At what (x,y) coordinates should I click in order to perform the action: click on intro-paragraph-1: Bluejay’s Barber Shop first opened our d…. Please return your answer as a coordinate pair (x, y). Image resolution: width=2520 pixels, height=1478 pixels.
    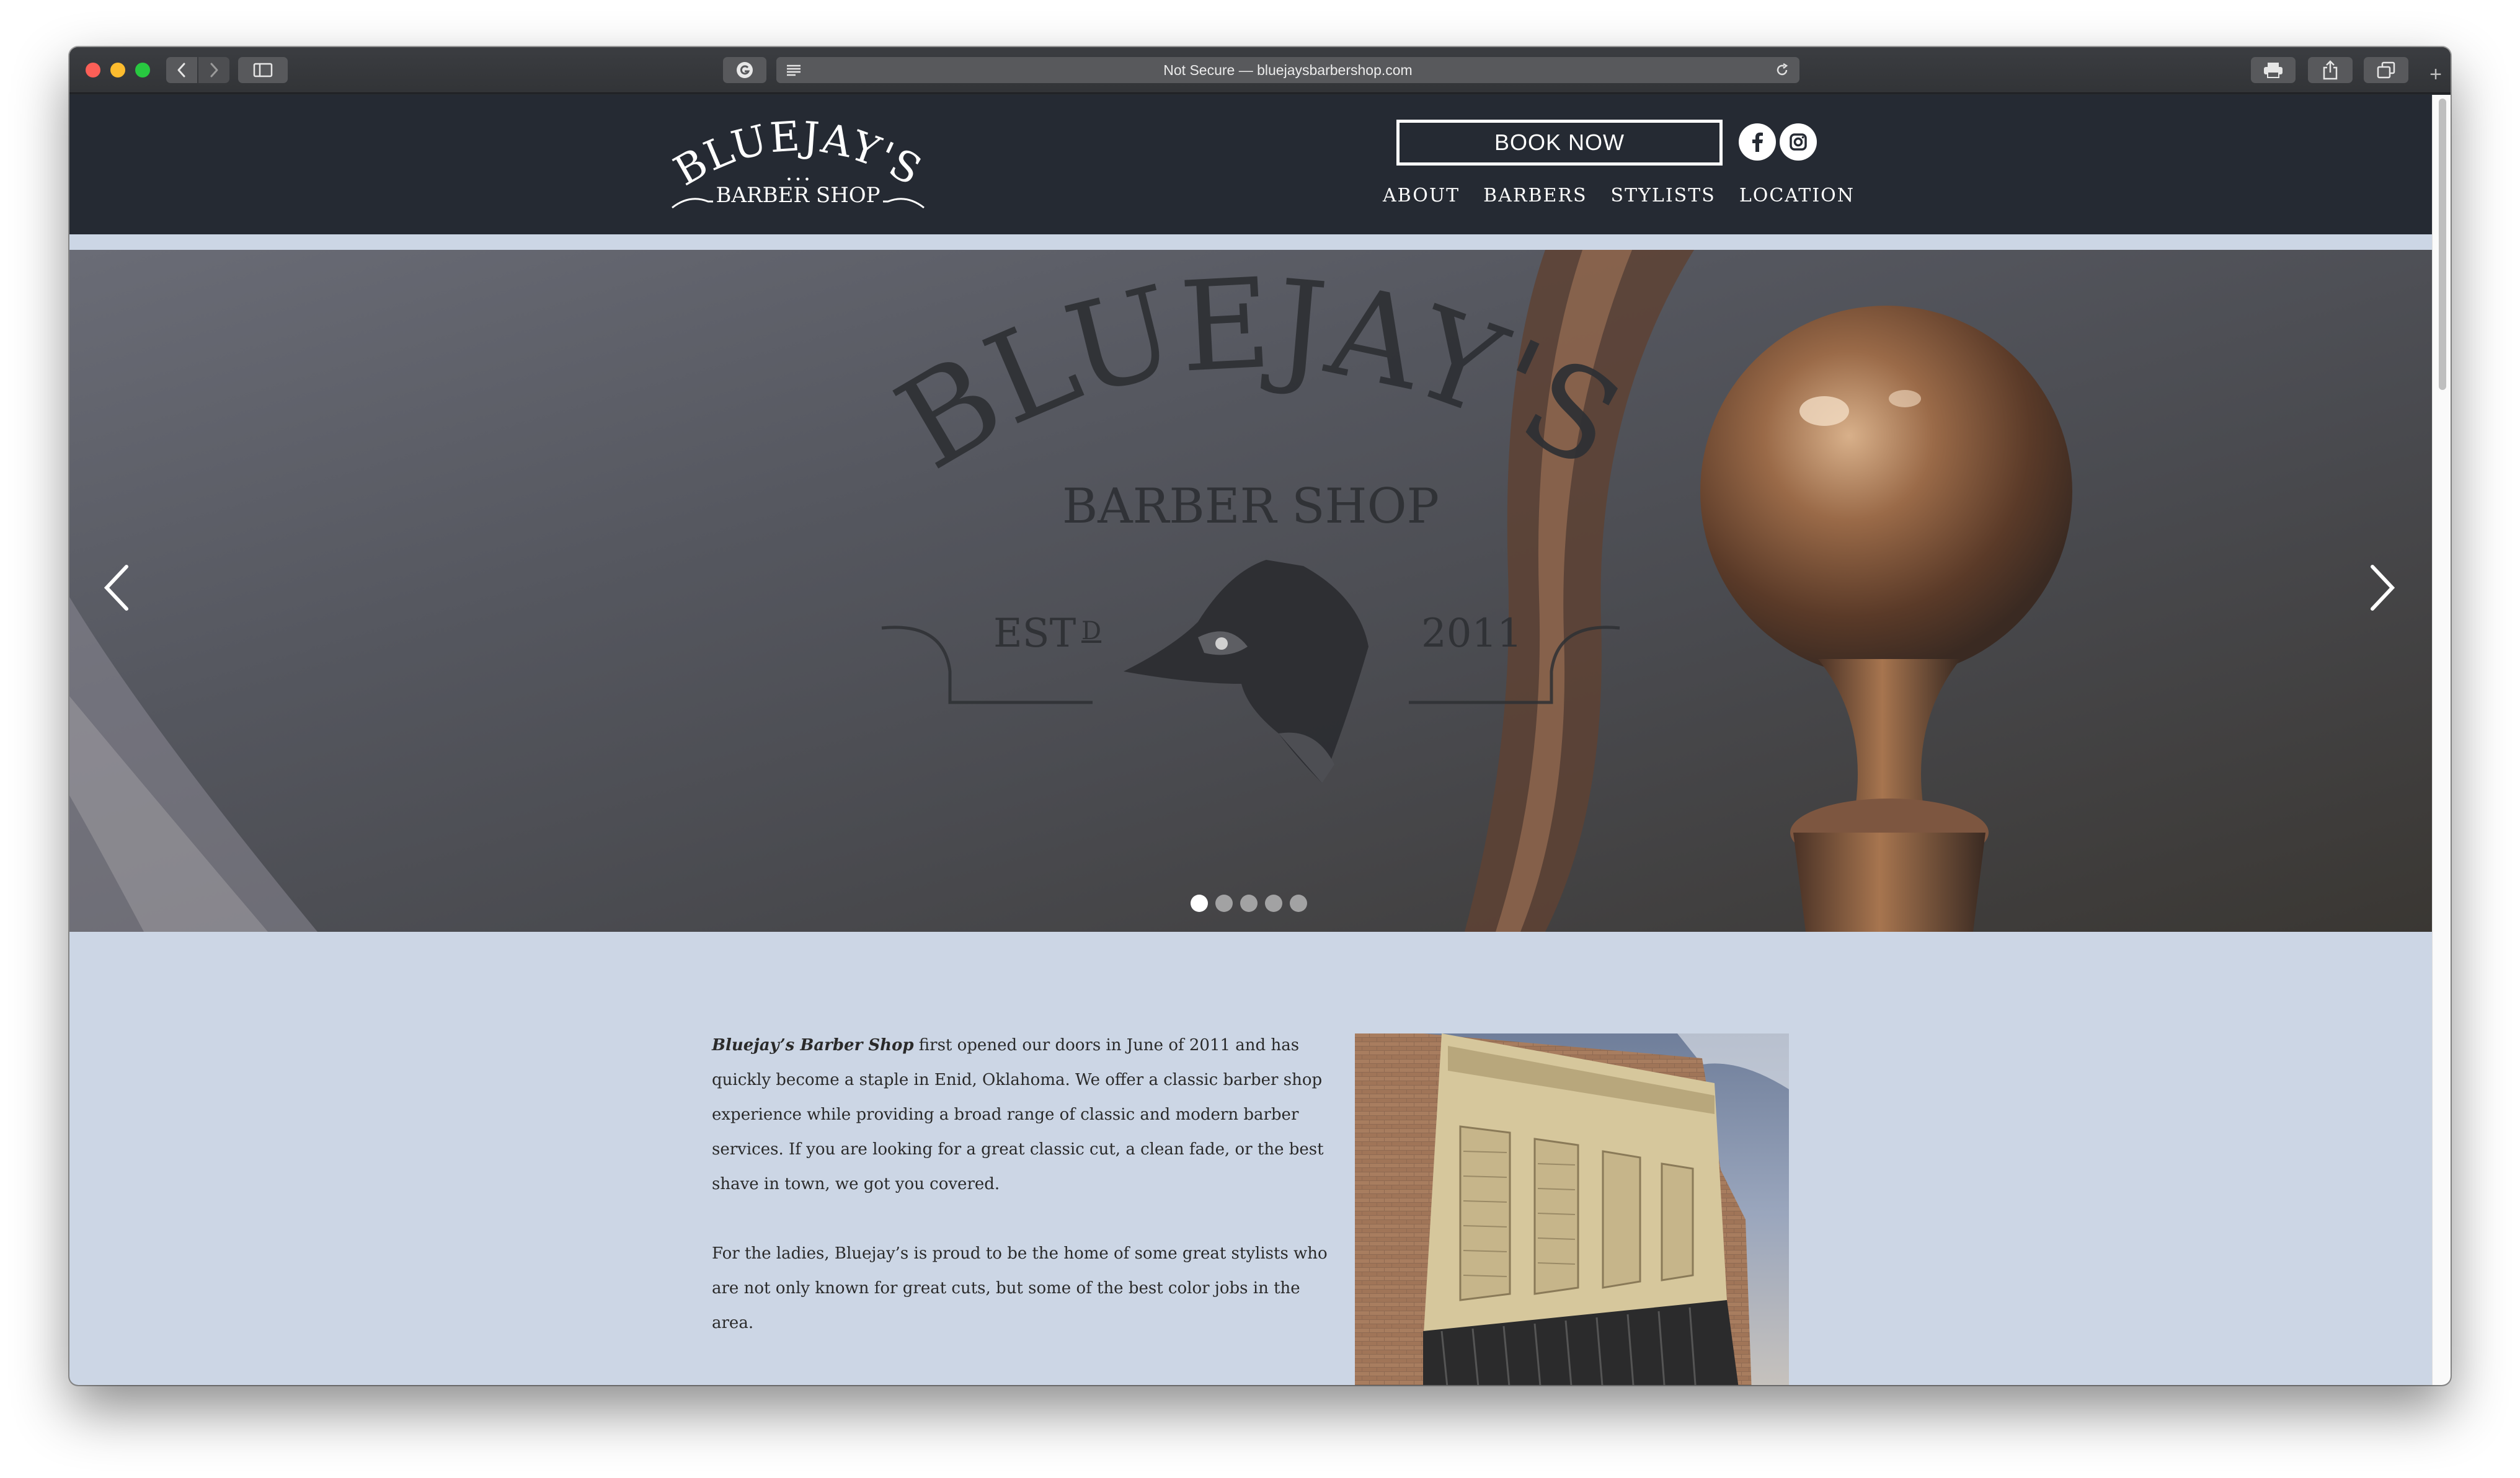
    Looking at the image, I should click on (1022, 1114).